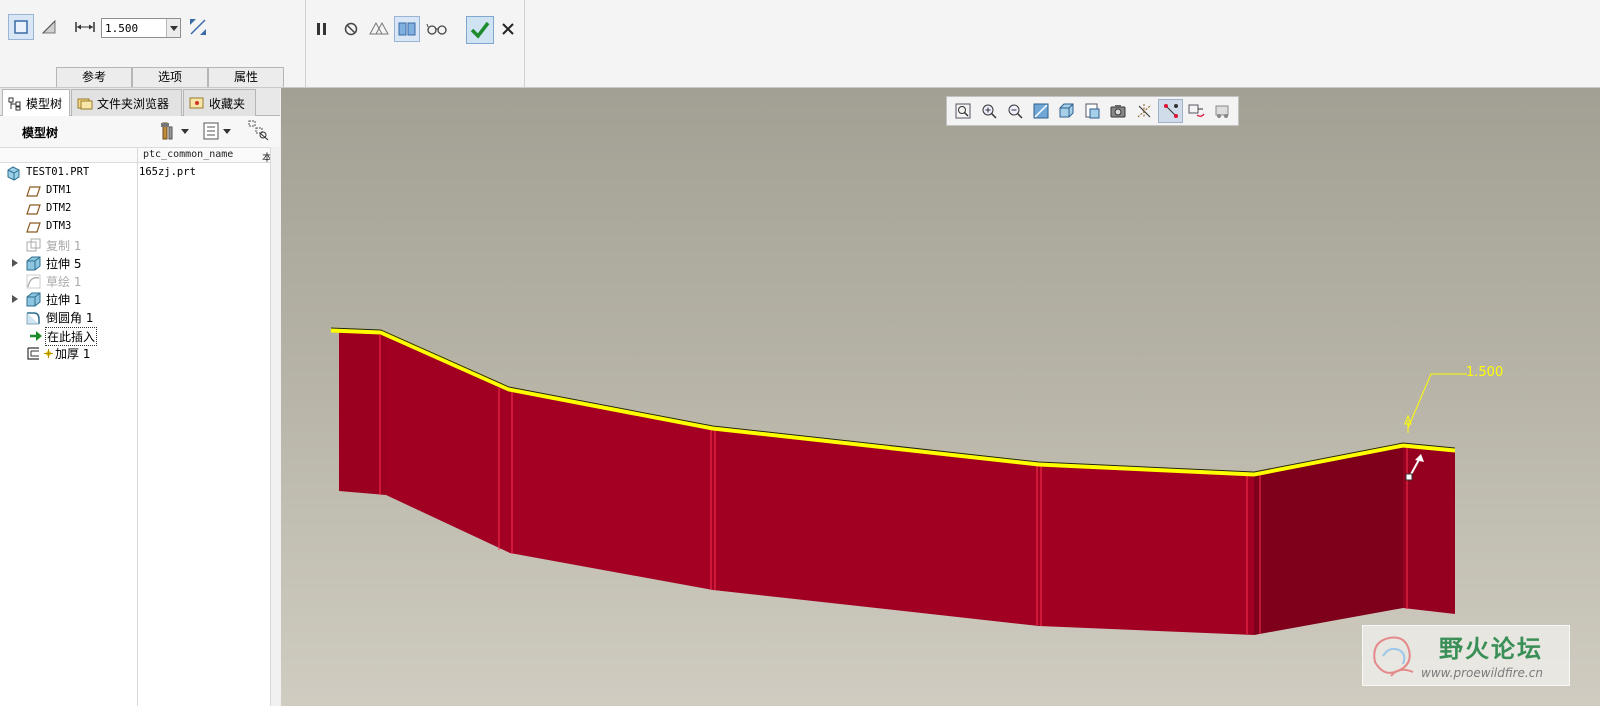 The height and width of the screenshot is (706, 1600). I want to click on tree-row-root-part: TEST01.PRT 165zj.prt, so click(134, 173).